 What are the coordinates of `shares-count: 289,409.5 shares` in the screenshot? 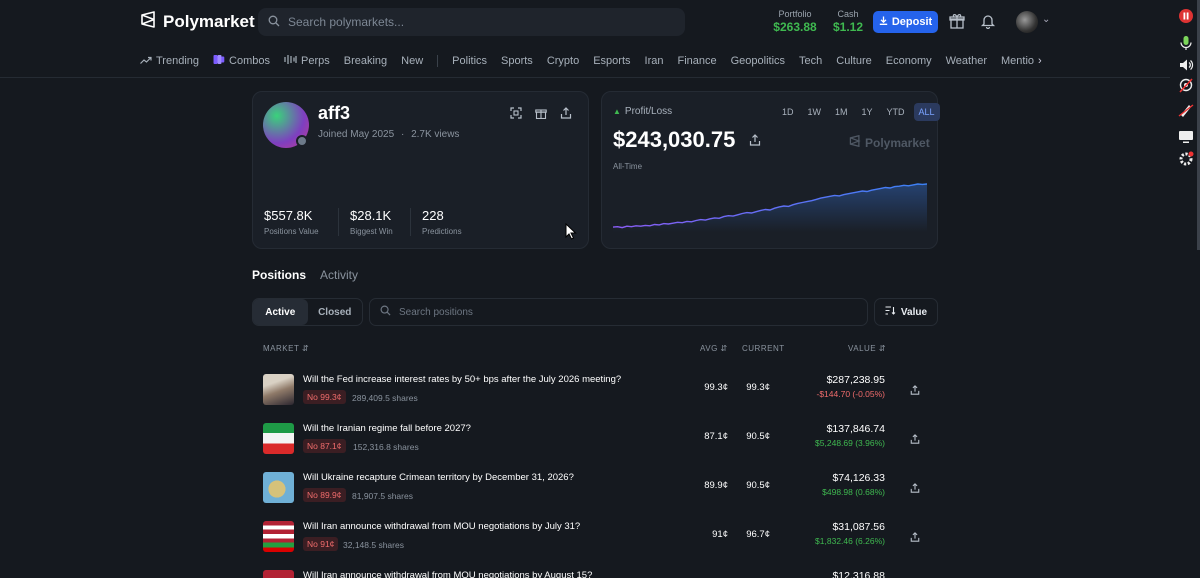 It's located at (385, 398).